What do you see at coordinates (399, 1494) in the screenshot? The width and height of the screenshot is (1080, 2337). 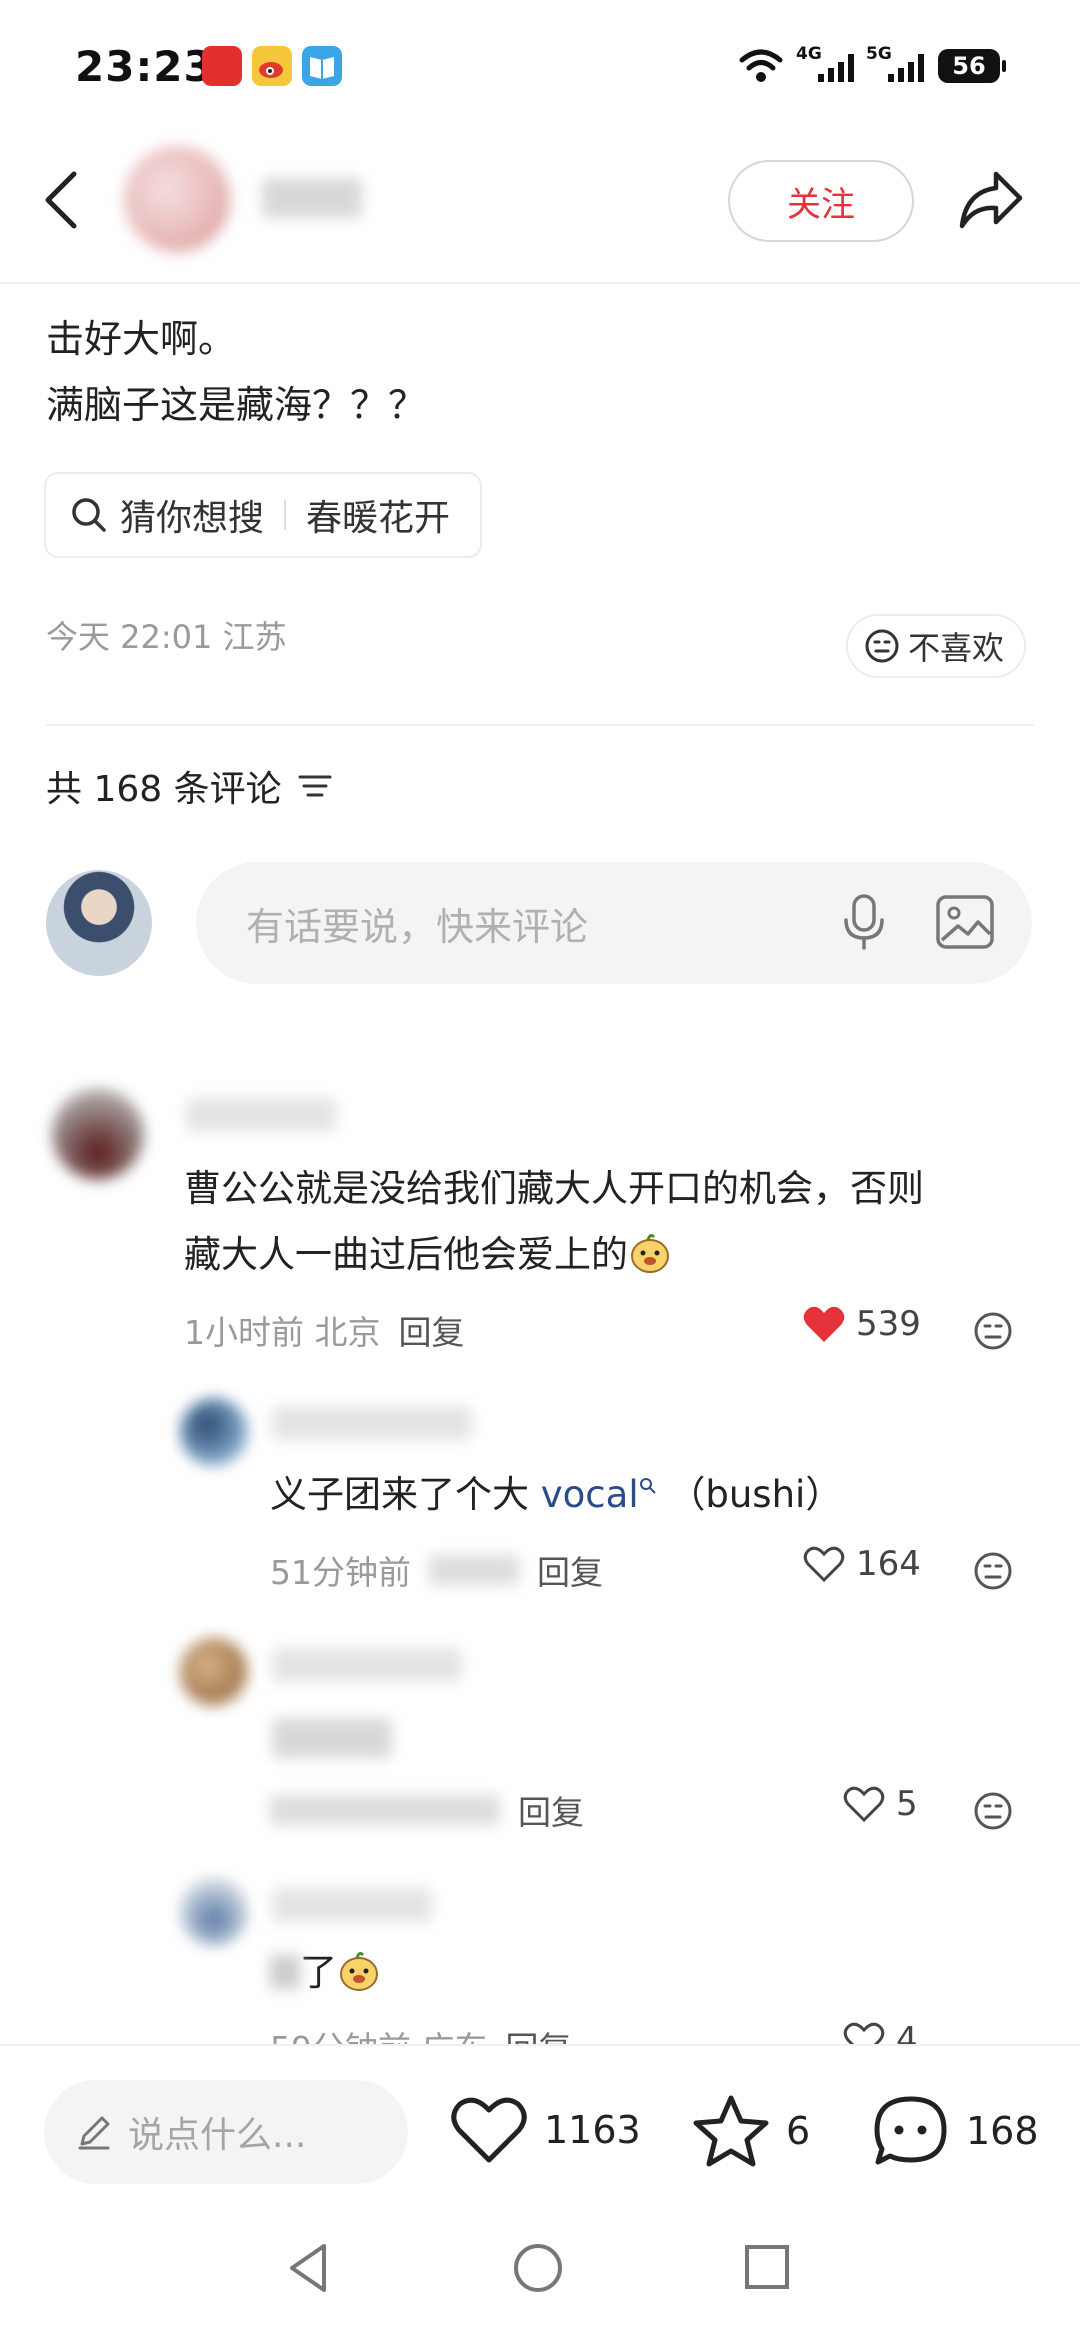 I see `reply-text-body: 义子团来了个大` at bounding box center [399, 1494].